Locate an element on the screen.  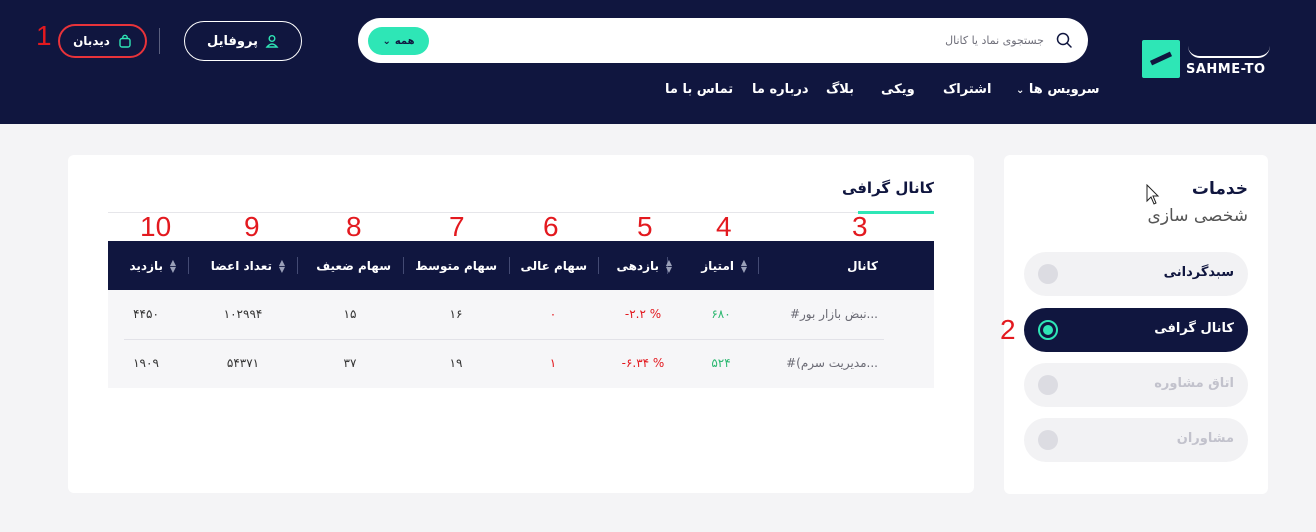
logo-text: SAHME-TO is located at coordinates (1226, 69).